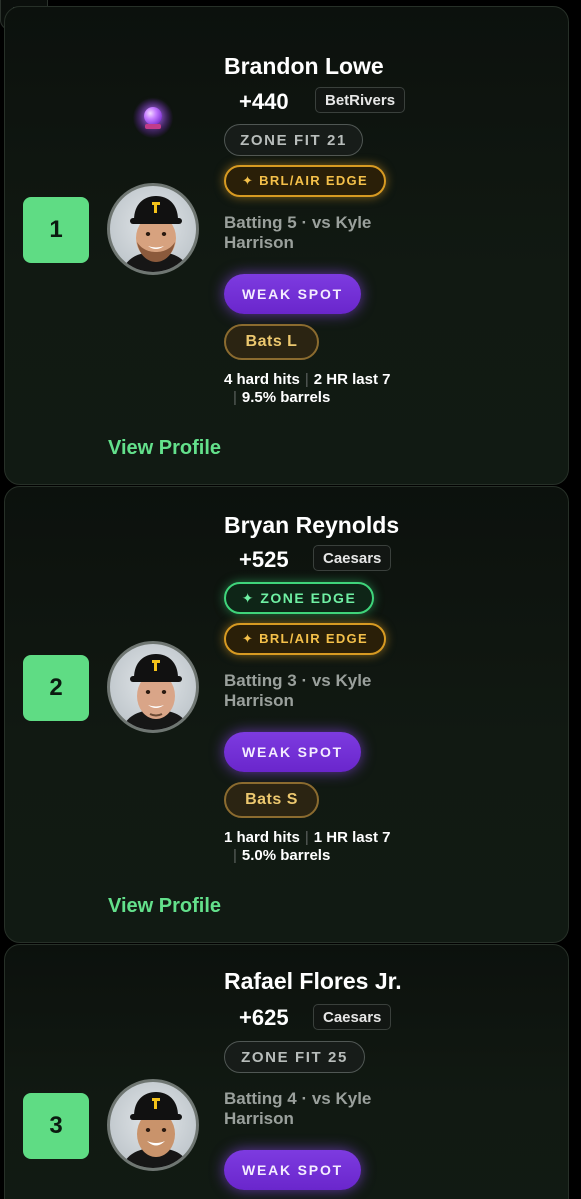 This screenshot has width=581, height=1199. I want to click on odds-value: +625, so click(264, 1017).